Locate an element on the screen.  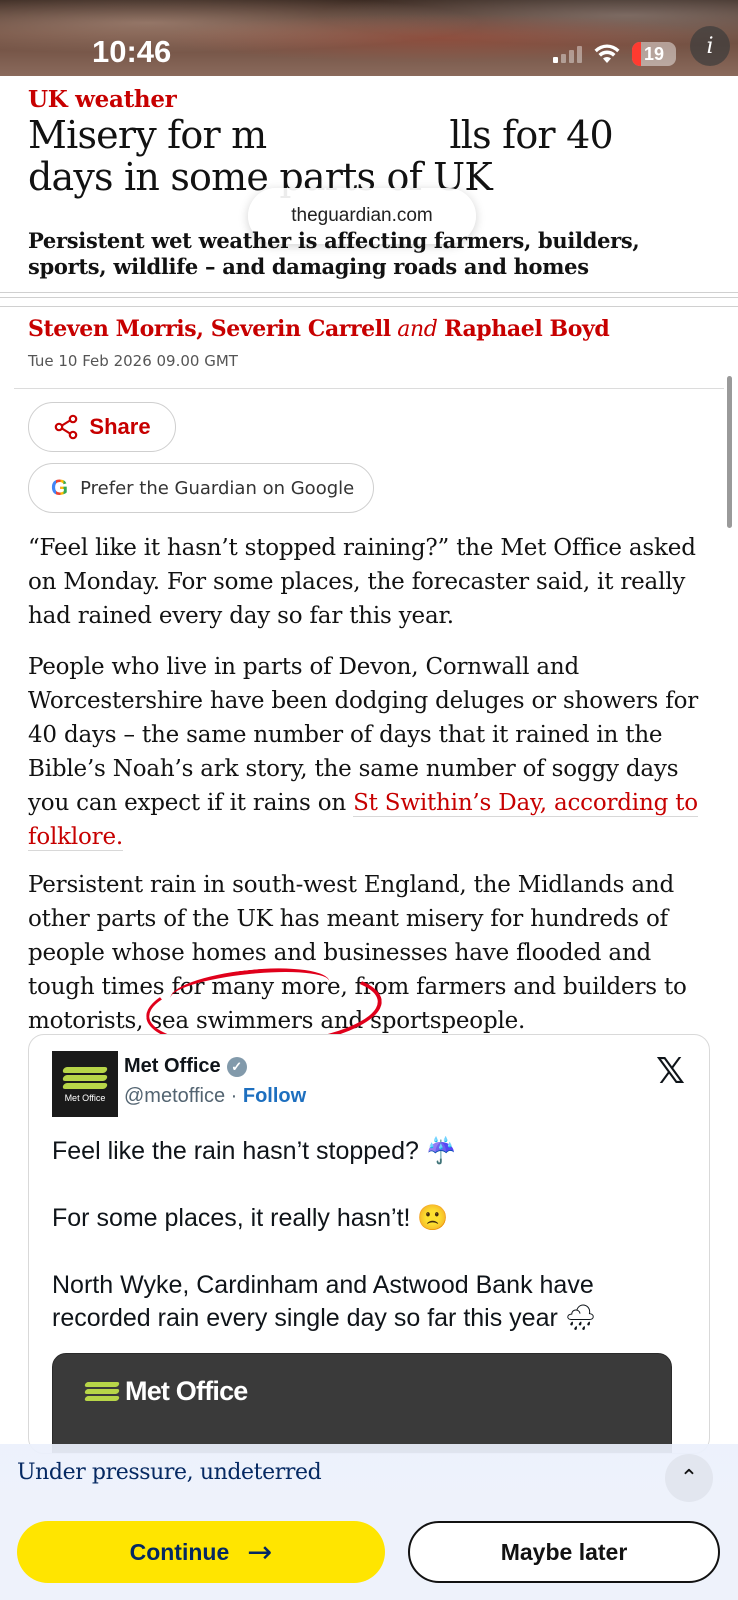
status-bar: 10:46 19 i is located at coordinates (369, 38).